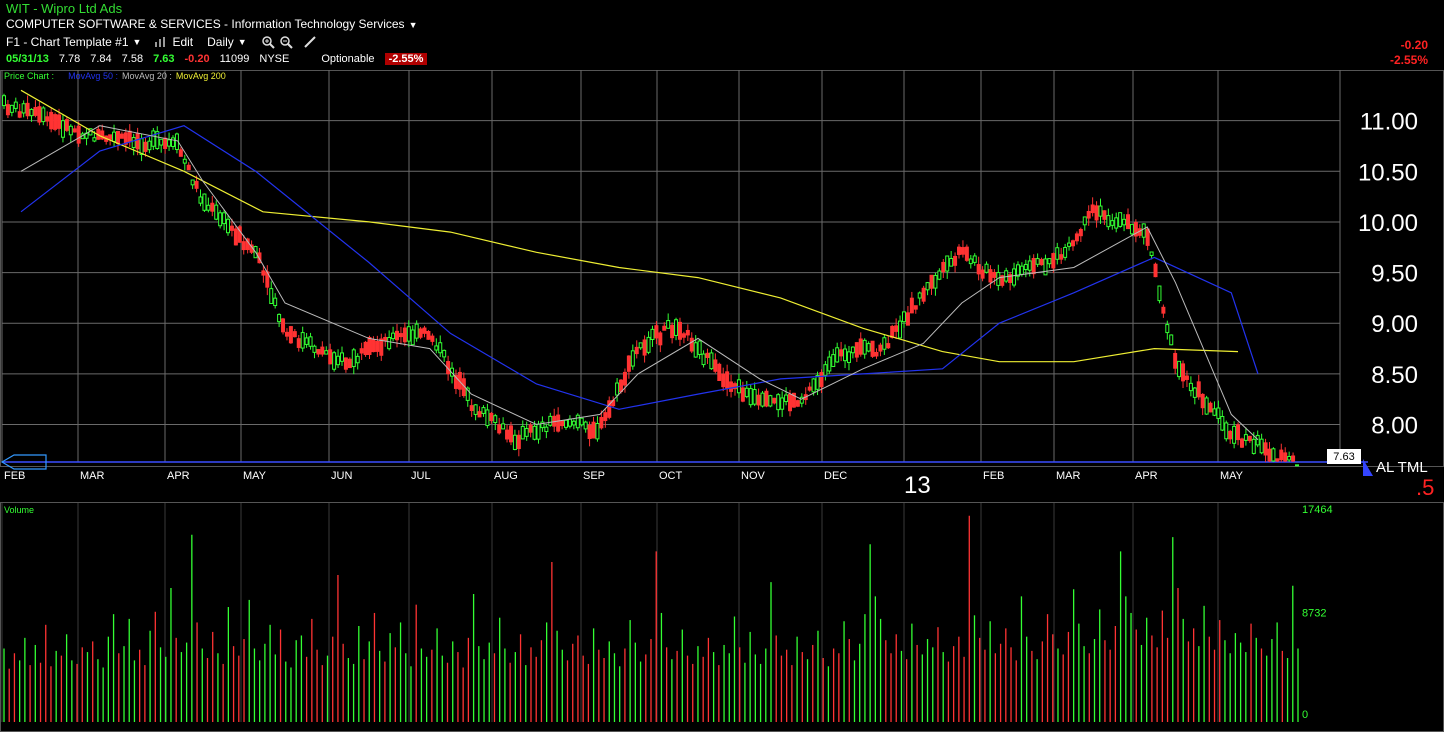 Image resolution: width=1444 pixels, height=732 pixels. I want to click on quote-high: 7.84, so click(101, 59).